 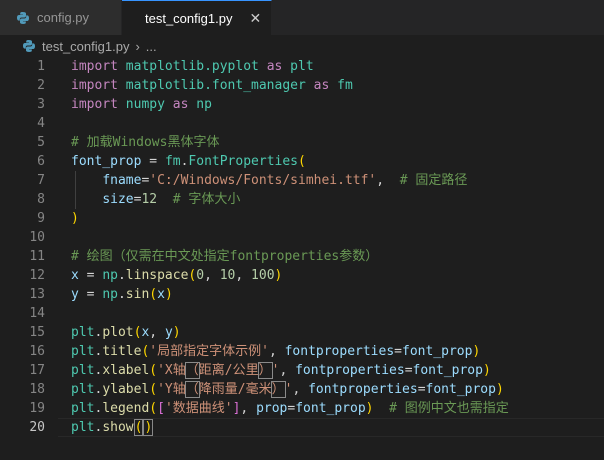 What do you see at coordinates (157, 275) in the screenshot?
I see `code-token: linspace` at bounding box center [157, 275].